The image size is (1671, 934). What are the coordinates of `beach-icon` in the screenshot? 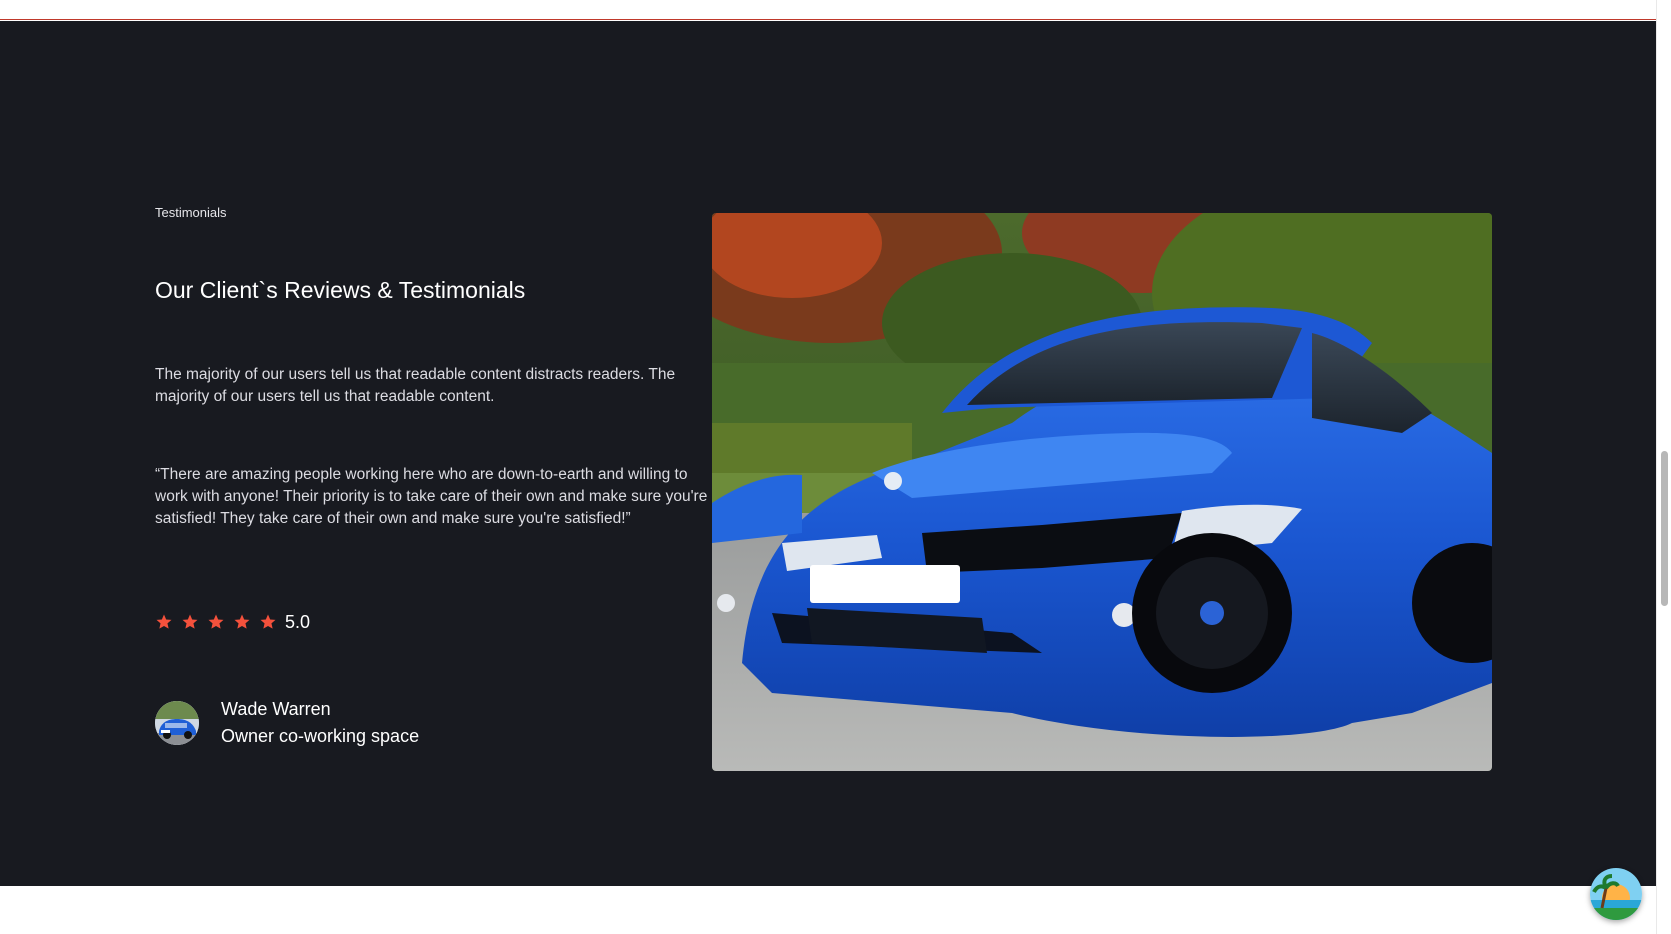 It's located at (1616, 894).